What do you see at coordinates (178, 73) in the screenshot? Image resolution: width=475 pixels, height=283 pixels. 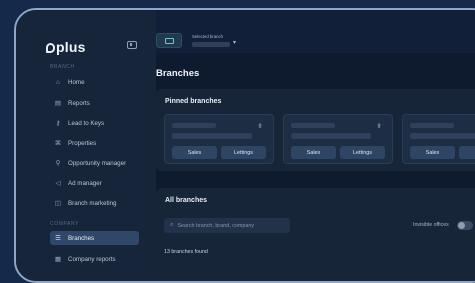 I see `page-title: Branches` at bounding box center [178, 73].